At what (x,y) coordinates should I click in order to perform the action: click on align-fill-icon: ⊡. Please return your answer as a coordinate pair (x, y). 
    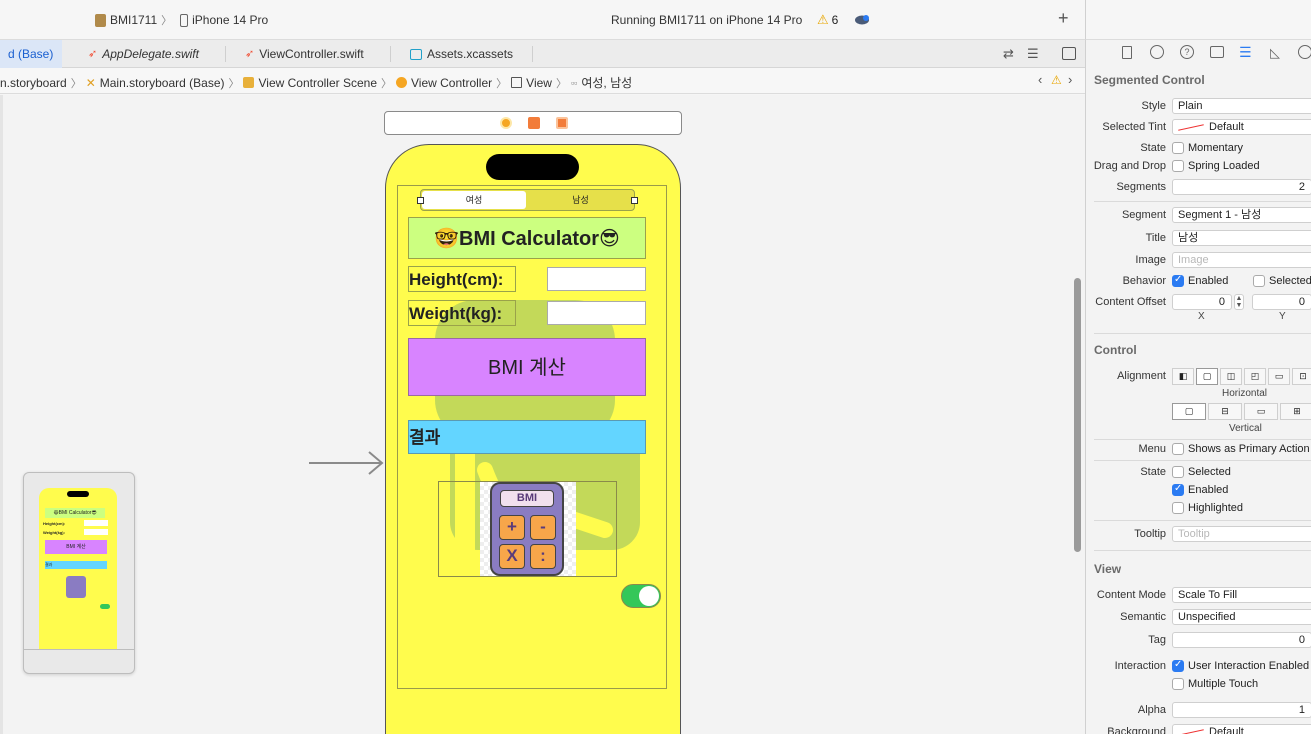
    Looking at the image, I should click on (1301, 376).